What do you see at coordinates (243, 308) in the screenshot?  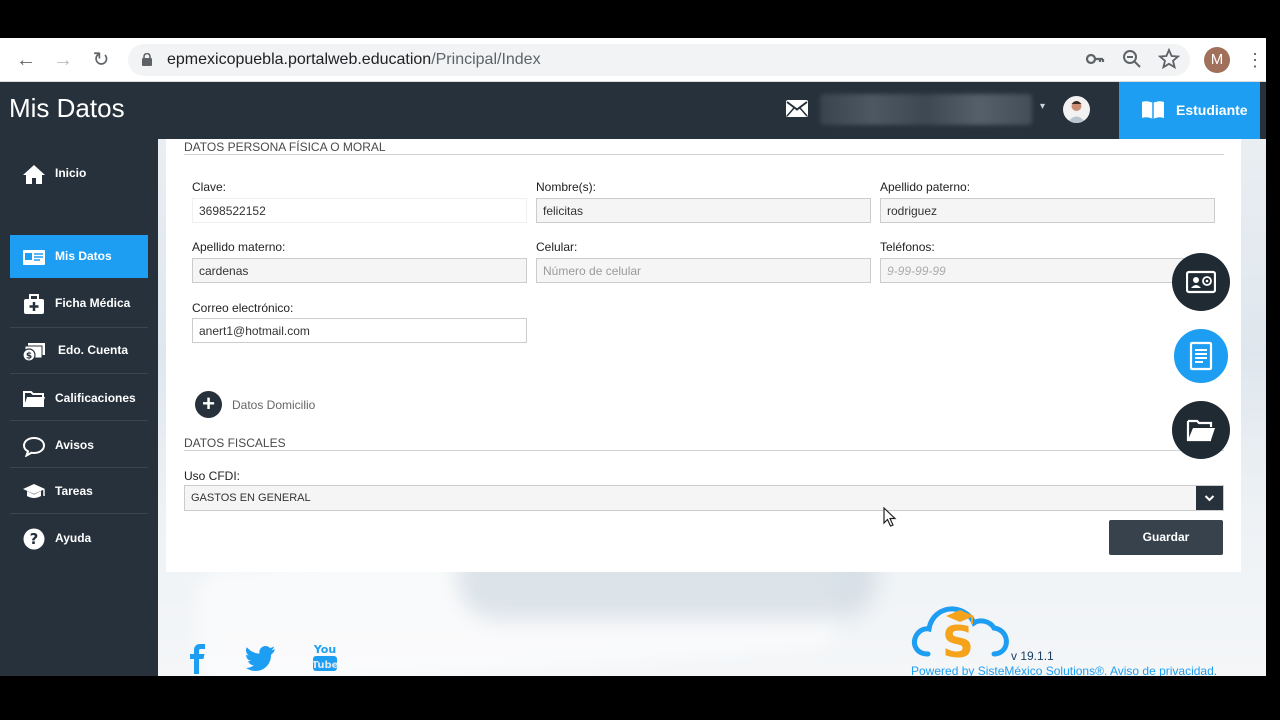 I see `correo-label: Correo electrónico:` at bounding box center [243, 308].